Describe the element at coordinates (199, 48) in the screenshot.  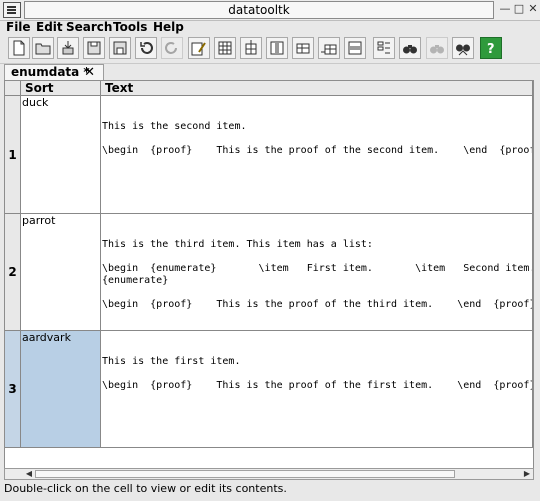
I see `edit-cell-icon` at that location.